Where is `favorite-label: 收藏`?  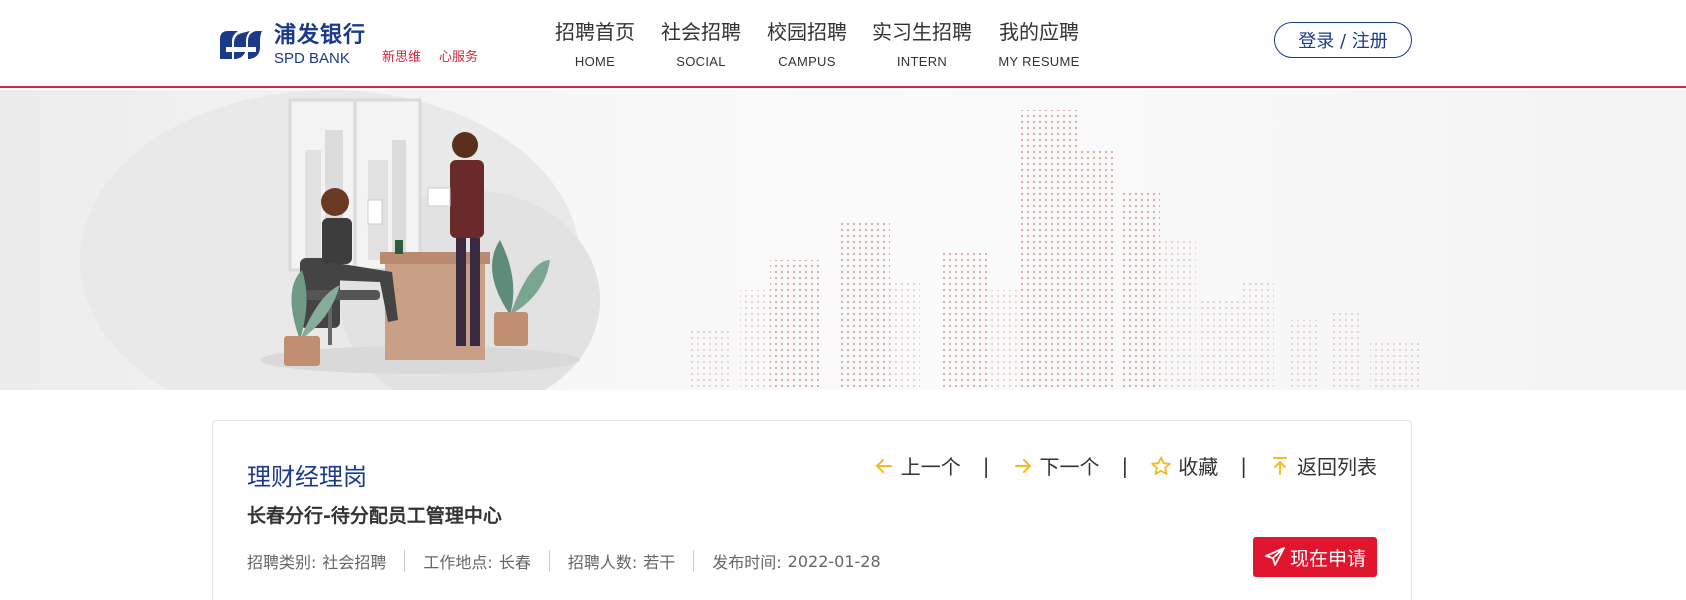
favorite-label: 收藏 is located at coordinates (1198, 467).